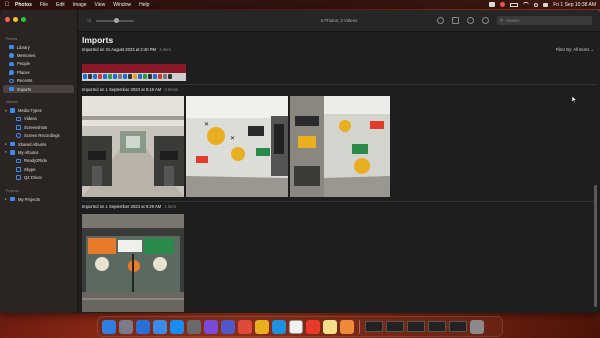  I want to click on thumbnail-icon-row, so click(127, 76).